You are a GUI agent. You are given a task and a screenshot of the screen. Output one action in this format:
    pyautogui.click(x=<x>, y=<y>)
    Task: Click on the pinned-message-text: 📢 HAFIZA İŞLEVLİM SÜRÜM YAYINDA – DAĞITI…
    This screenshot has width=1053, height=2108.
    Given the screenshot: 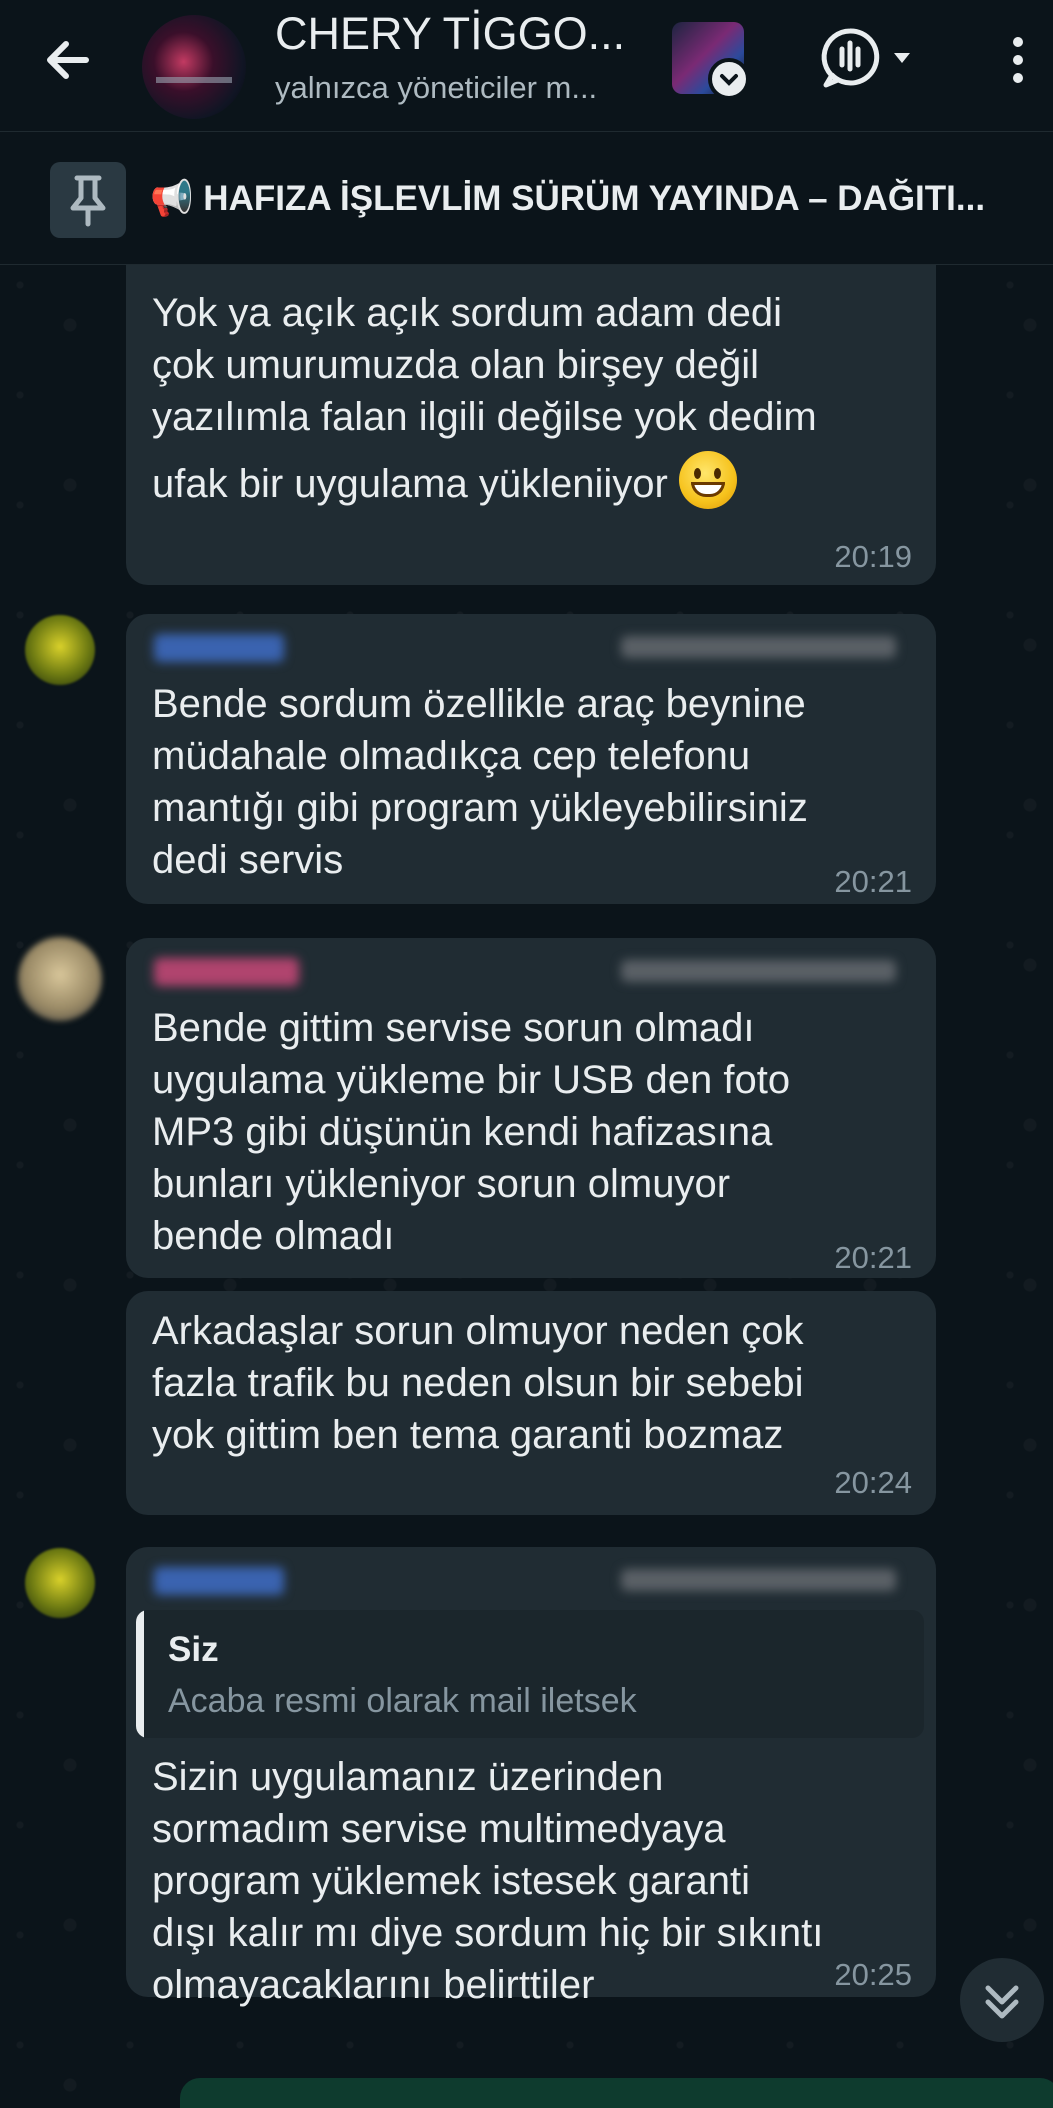 What is the action you would take?
    pyautogui.click(x=568, y=198)
    